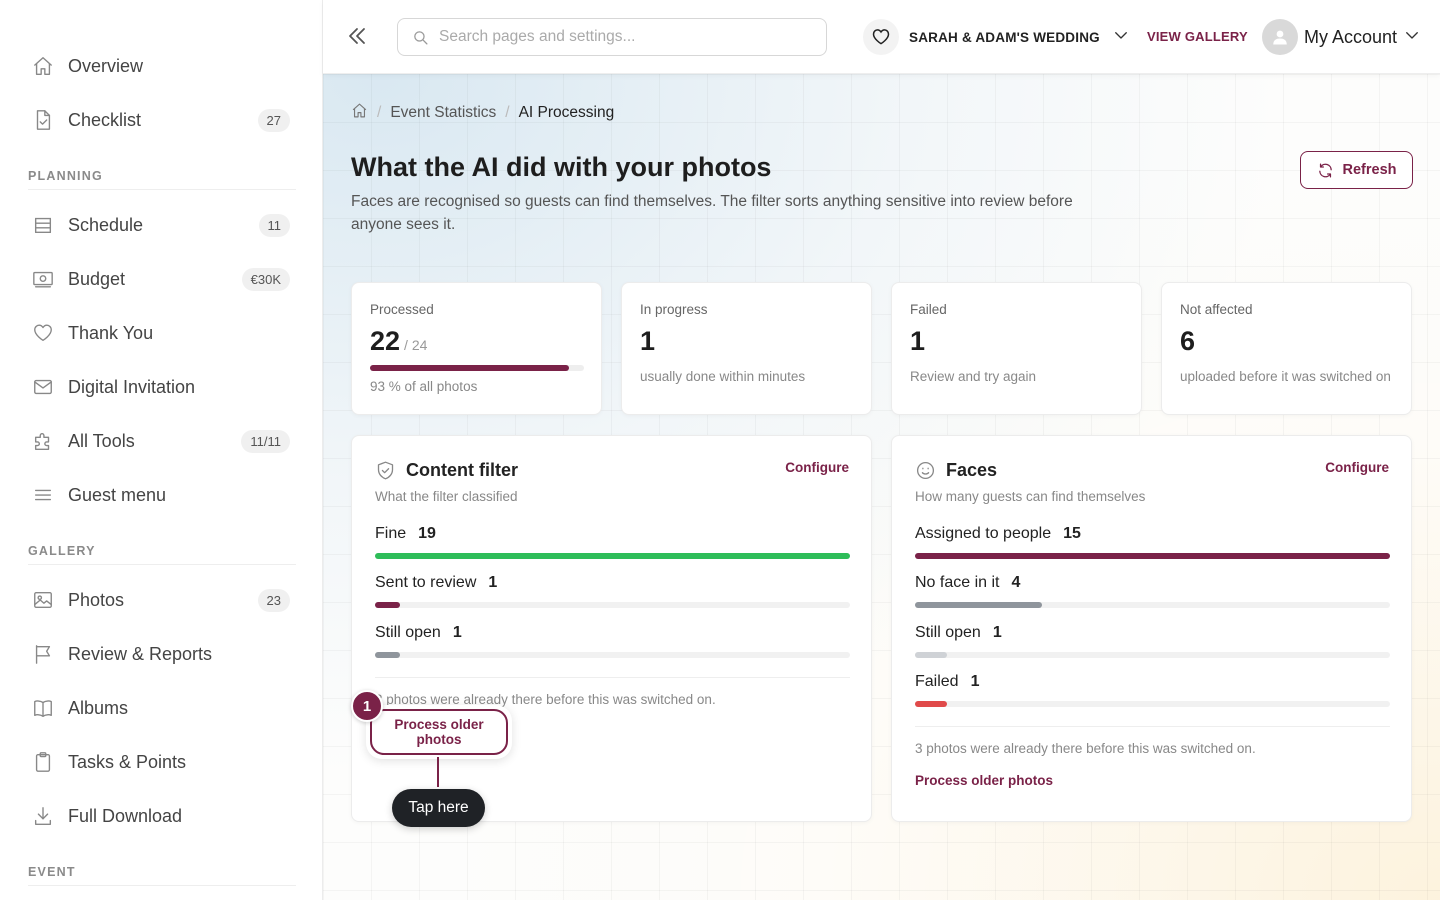 This screenshot has width=1440, height=900. What do you see at coordinates (424, 386) in the screenshot?
I see `stat-description: 93 % of all photos` at bounding box center [424, 386].